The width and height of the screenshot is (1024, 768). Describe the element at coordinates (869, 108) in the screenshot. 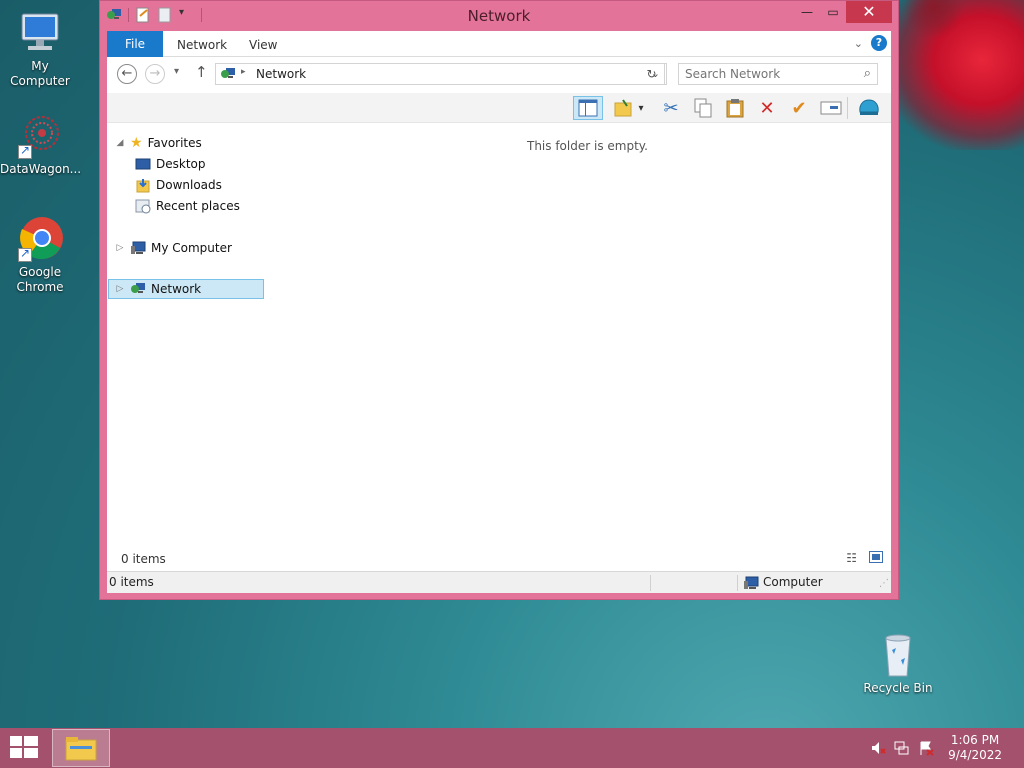

I see `shell-icon` at that location.